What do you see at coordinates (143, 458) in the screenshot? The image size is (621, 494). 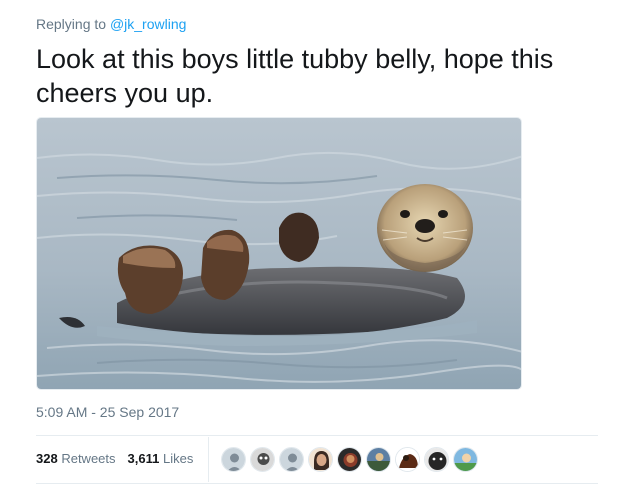 I see `likes-count: 3,611` at bounding box center [143, 458].